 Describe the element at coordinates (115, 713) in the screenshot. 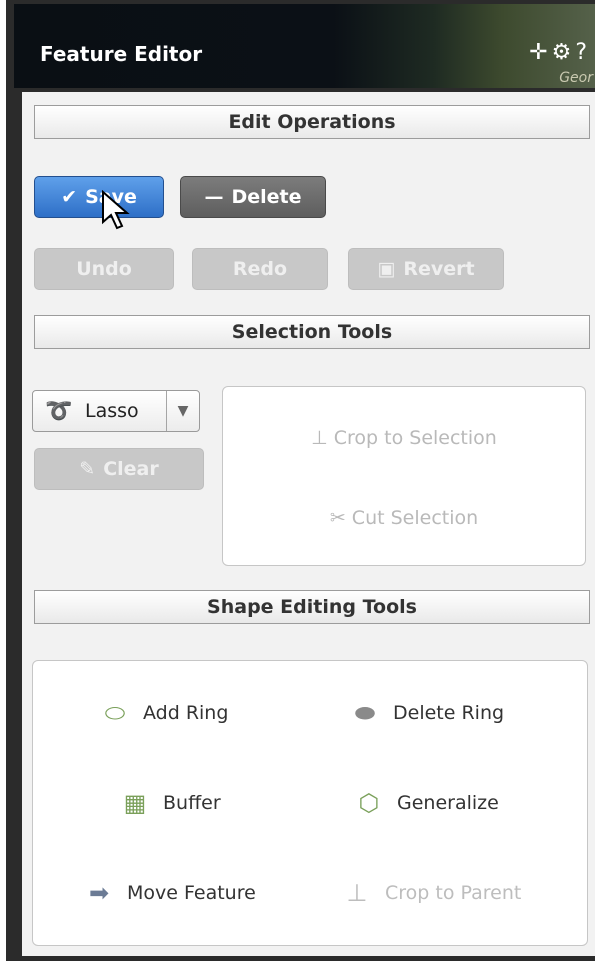

I see `add-ring-icon: ⬭` at that location.